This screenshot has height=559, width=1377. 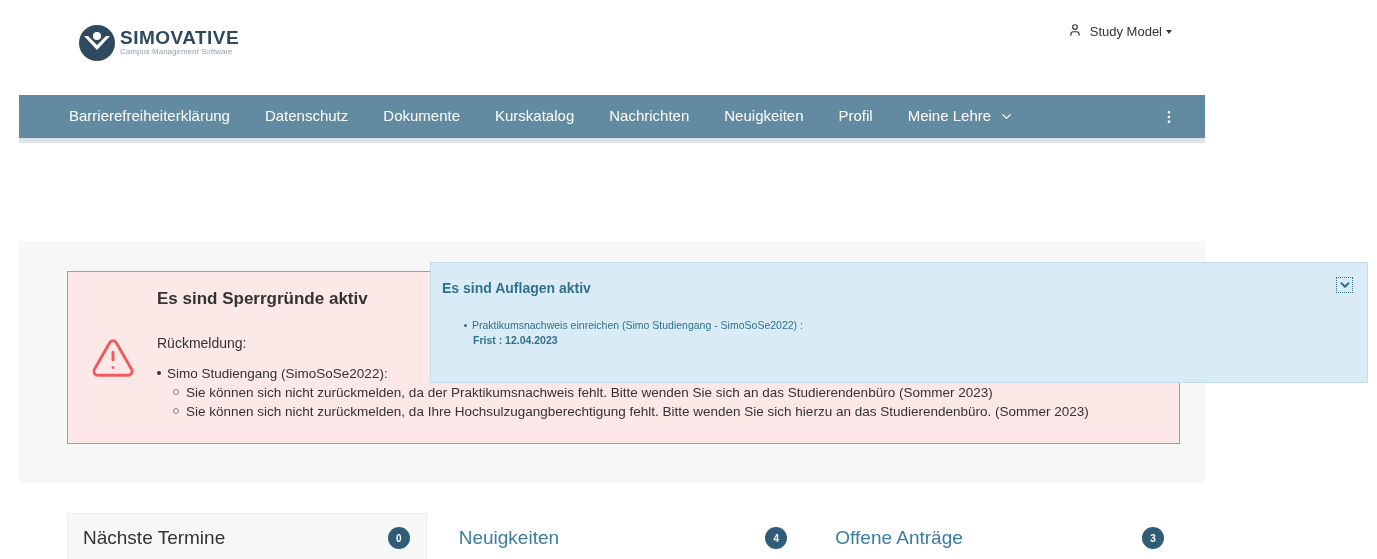 What do you see at coordinates (764, 116) in the screenshot?
I see `nav-link: Neuigkeiten` at bounding box center [764, 116].